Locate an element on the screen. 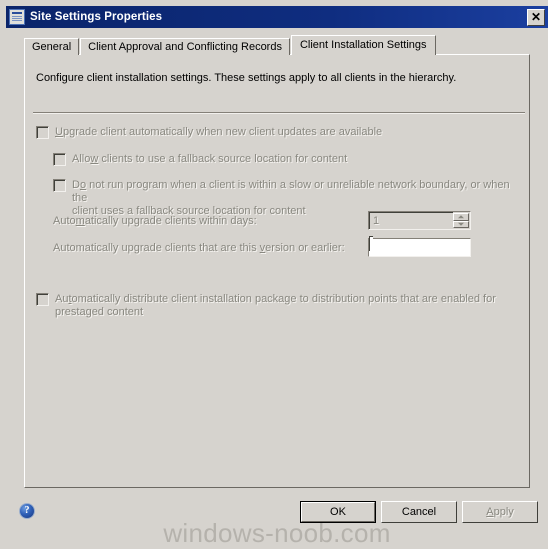 The height and width of the screenshot is (549, 548). tab-general: General is located at coordinates (52, 46).